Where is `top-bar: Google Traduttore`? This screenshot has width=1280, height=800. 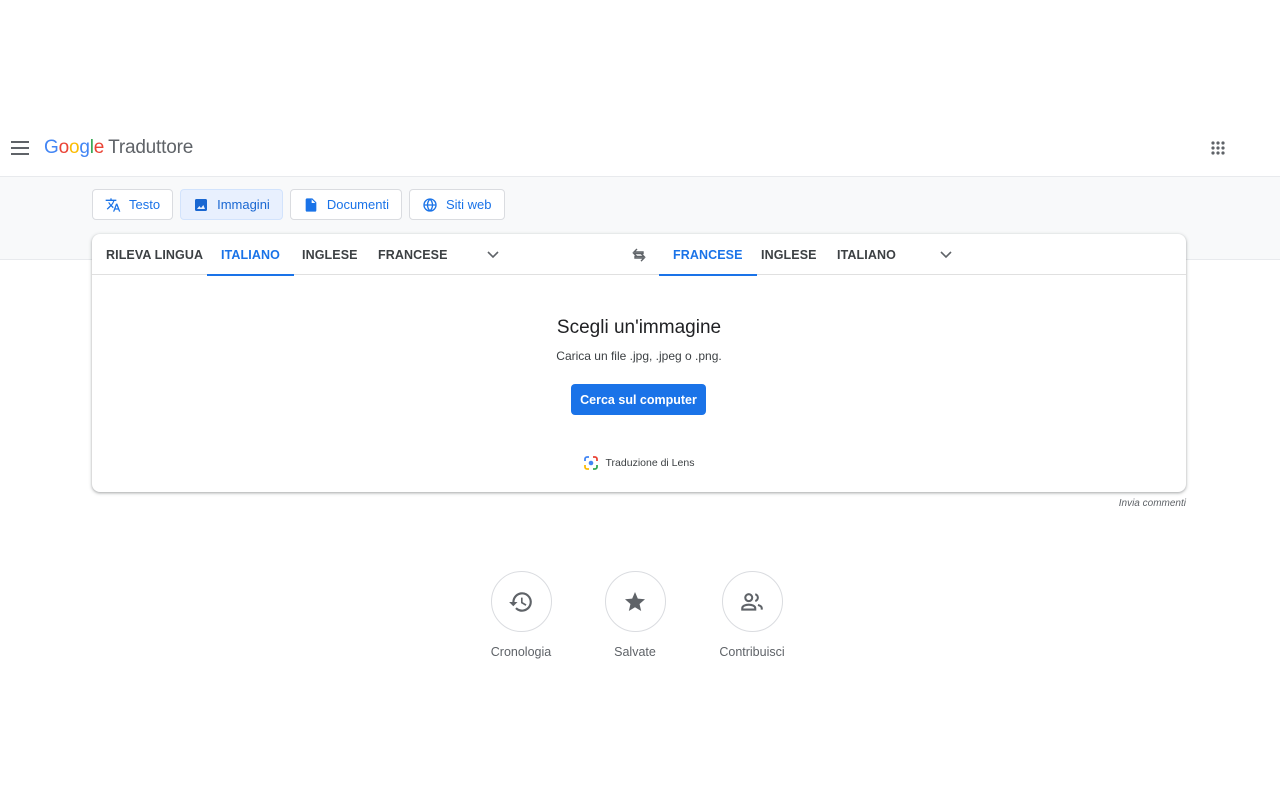
top-bar: Google Traduttore is located at coordinates (640, 150).